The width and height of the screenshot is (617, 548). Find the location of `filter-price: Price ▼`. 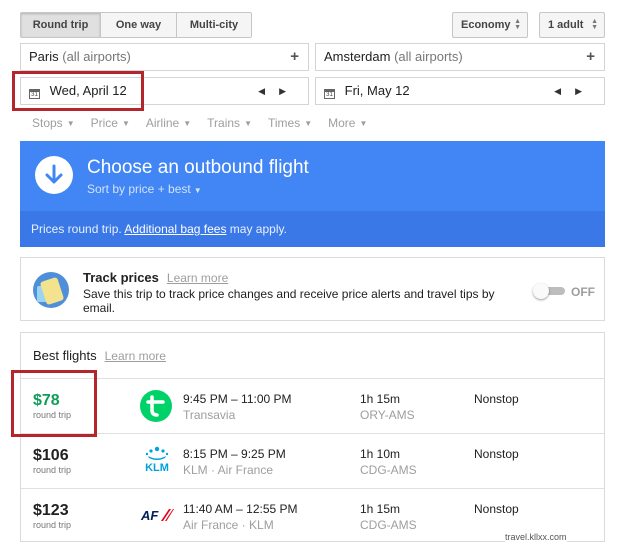

filter-price: Price ▼ is located at coordinates (110, 123).